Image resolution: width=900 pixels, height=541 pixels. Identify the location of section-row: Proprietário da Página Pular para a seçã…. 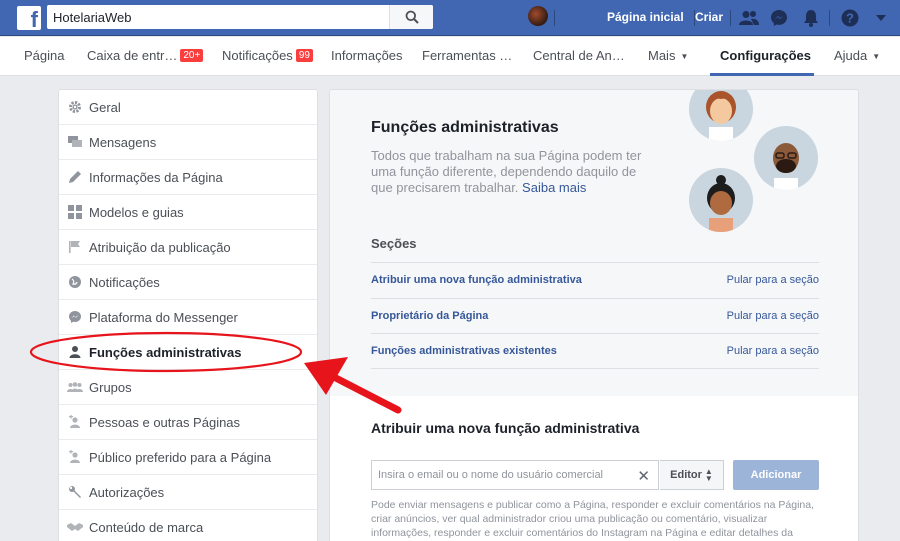
(595, 316).